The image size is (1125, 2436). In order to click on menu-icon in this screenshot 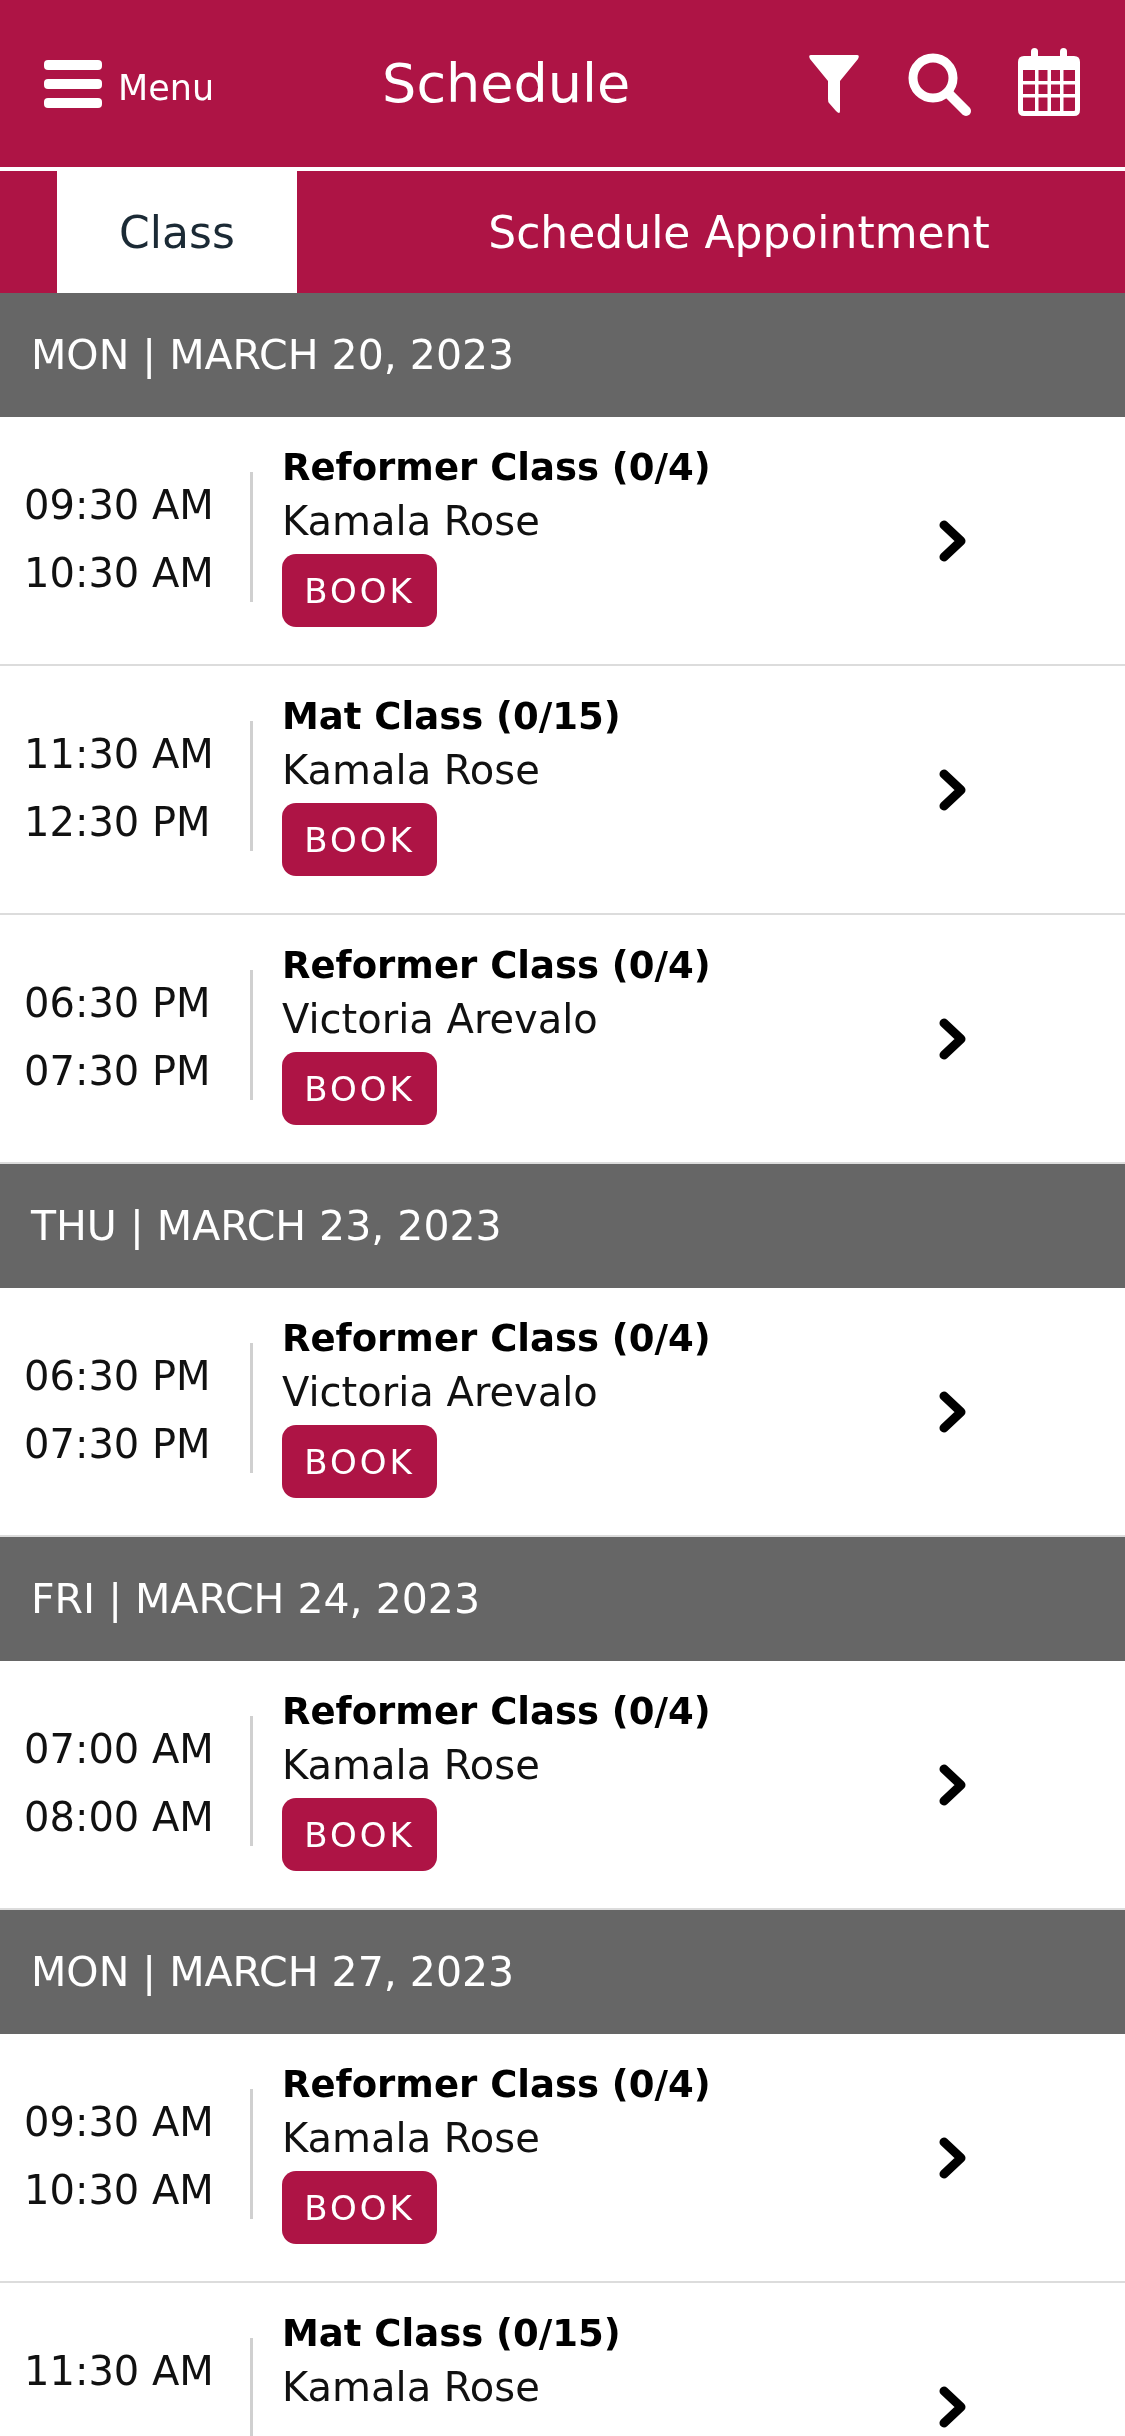, I will do `click(73, 83)`.